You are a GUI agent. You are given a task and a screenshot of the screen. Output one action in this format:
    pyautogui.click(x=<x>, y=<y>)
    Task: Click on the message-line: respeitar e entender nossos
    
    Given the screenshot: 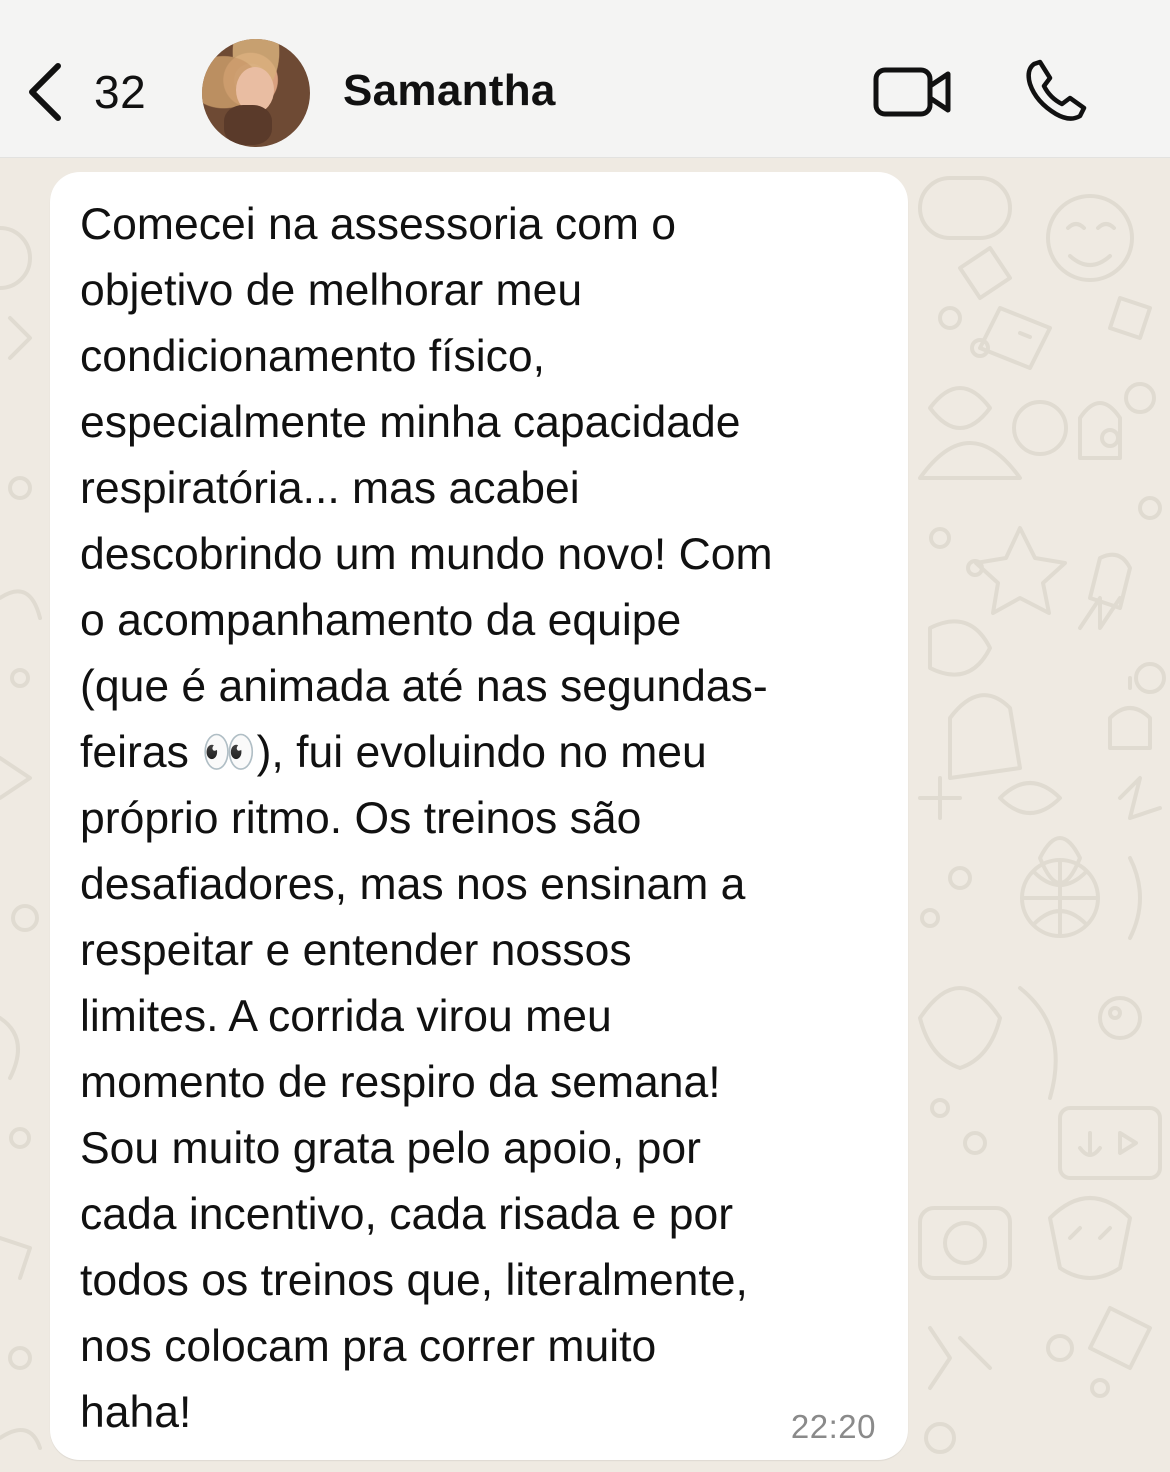 What is the action you would take?
    pyautogui.click(x=356, y=950)
    